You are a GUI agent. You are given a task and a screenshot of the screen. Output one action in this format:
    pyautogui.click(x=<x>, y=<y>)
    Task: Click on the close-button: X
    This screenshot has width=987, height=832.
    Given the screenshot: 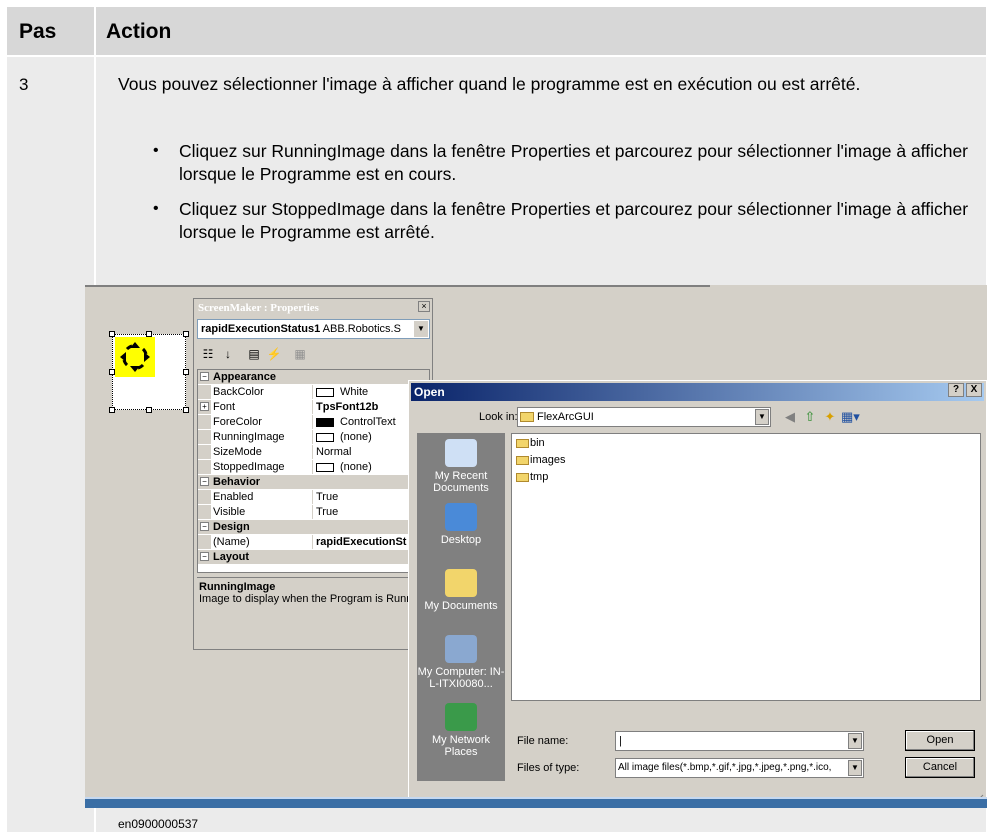 What is the action you would take?
    pyautogui.click(x=974, y=390)
    